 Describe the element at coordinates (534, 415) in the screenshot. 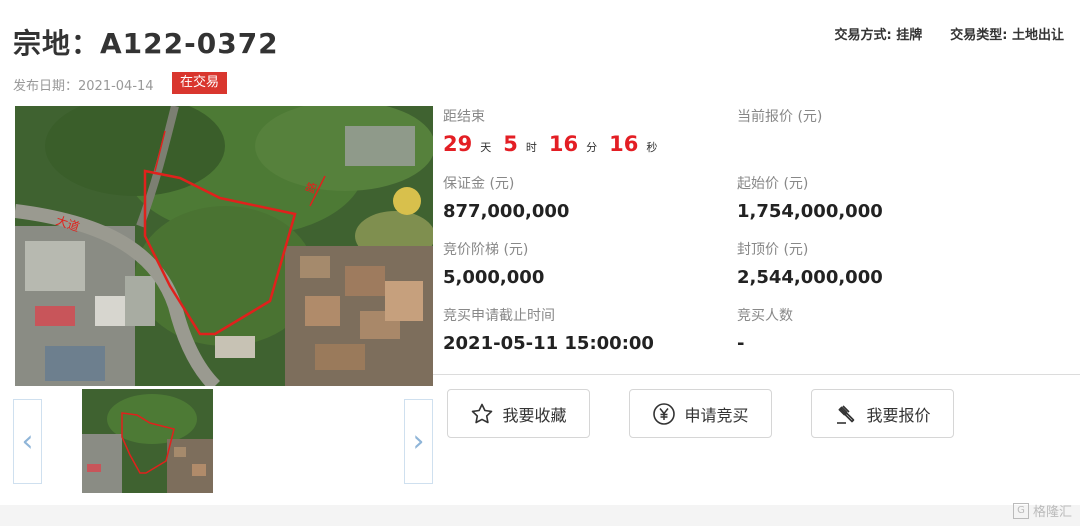

I see `favorite-button-label: 我要收藏` at that location.